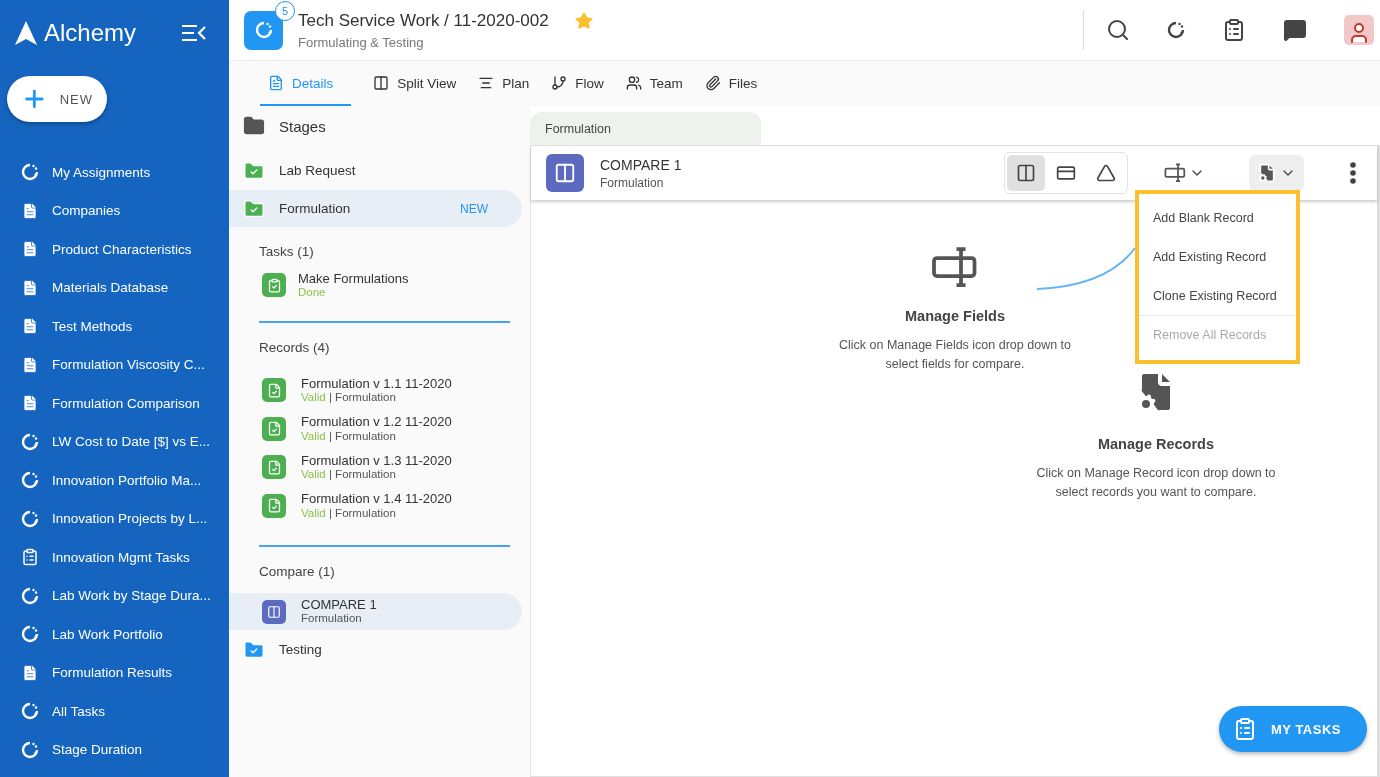  I want to click on hint-text: Click on Manage Record icon drop down to select records you want to compare., so click(1156, 483).